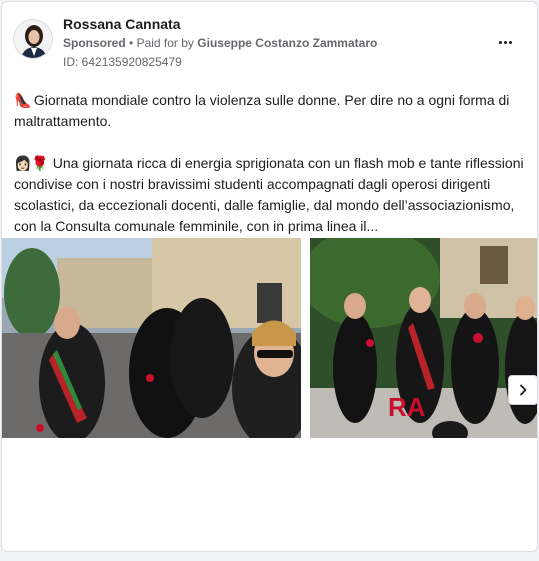 This screenshot has height=561, width=539. What do you see at coordinates (23, 100) in the screenshot?
I see `high-heel-icon: 👠` at bounding box center [23, 100].